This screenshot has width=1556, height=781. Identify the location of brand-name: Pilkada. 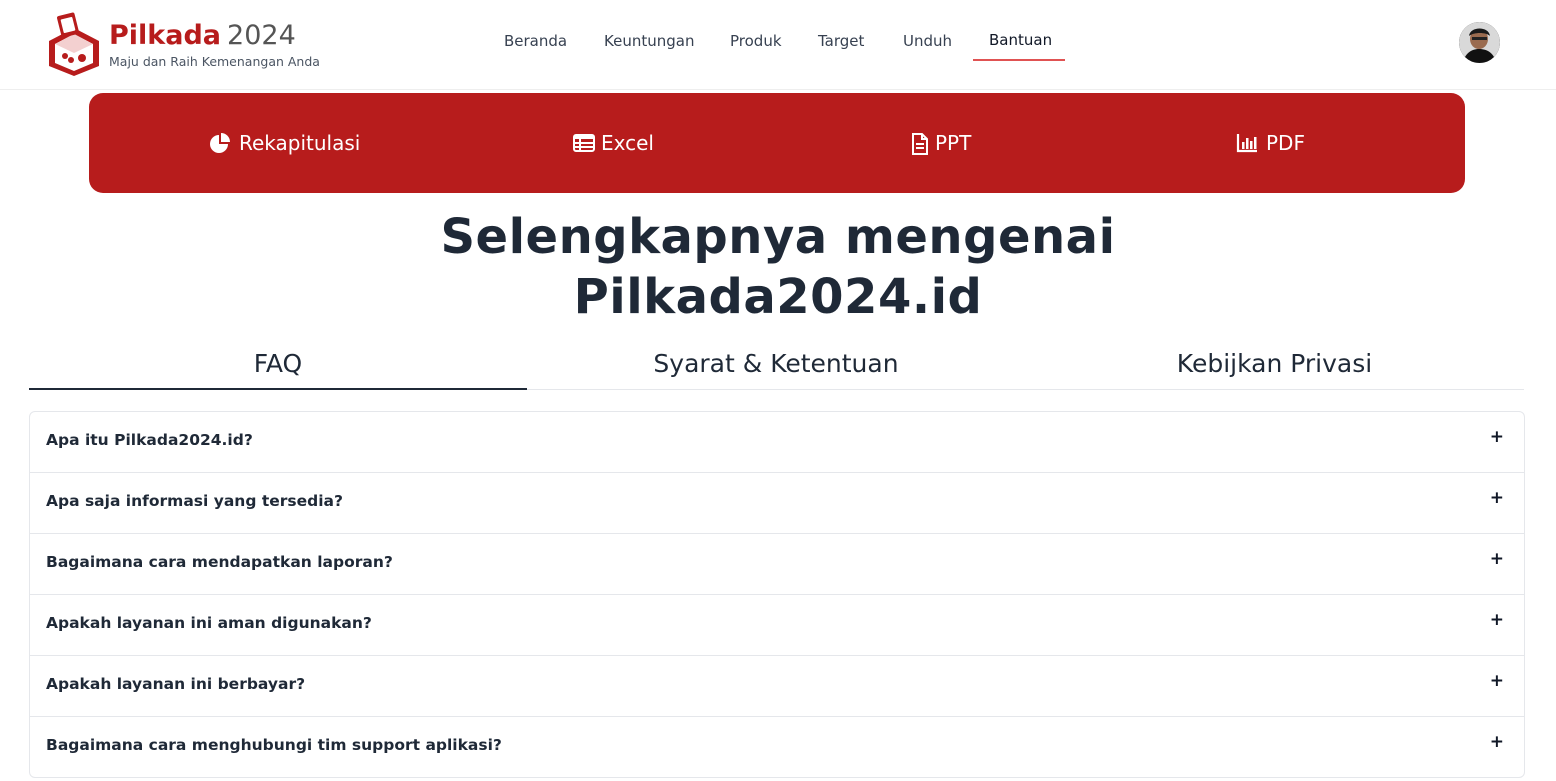
(165, 35).